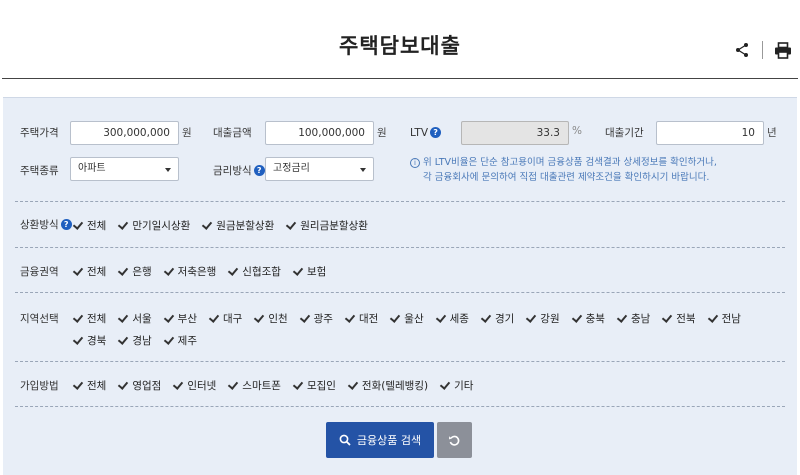 The height and width of the screenshot is (475, 800). I want to click on region-option: 대구, so click(225, 318).